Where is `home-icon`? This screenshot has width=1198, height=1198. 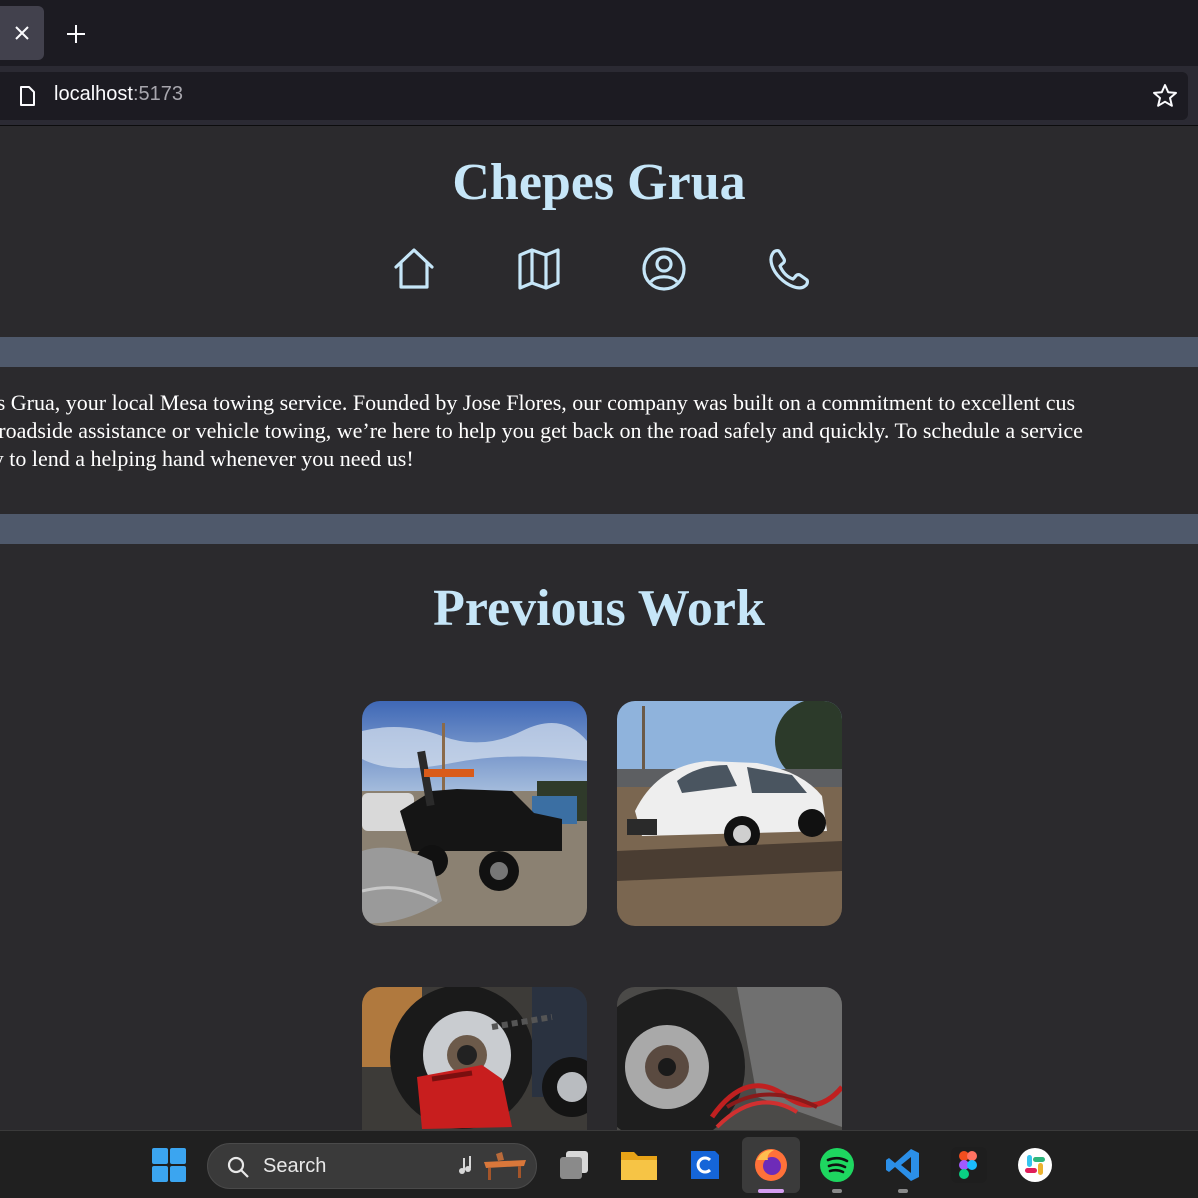
home-icon is located at coordinates (414, 269).